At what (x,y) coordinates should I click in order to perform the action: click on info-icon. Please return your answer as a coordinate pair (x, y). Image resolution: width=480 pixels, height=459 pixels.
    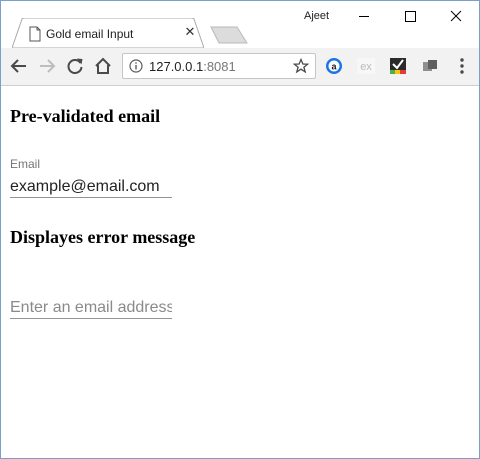
    Looking at the image, I should click on (136, 66).